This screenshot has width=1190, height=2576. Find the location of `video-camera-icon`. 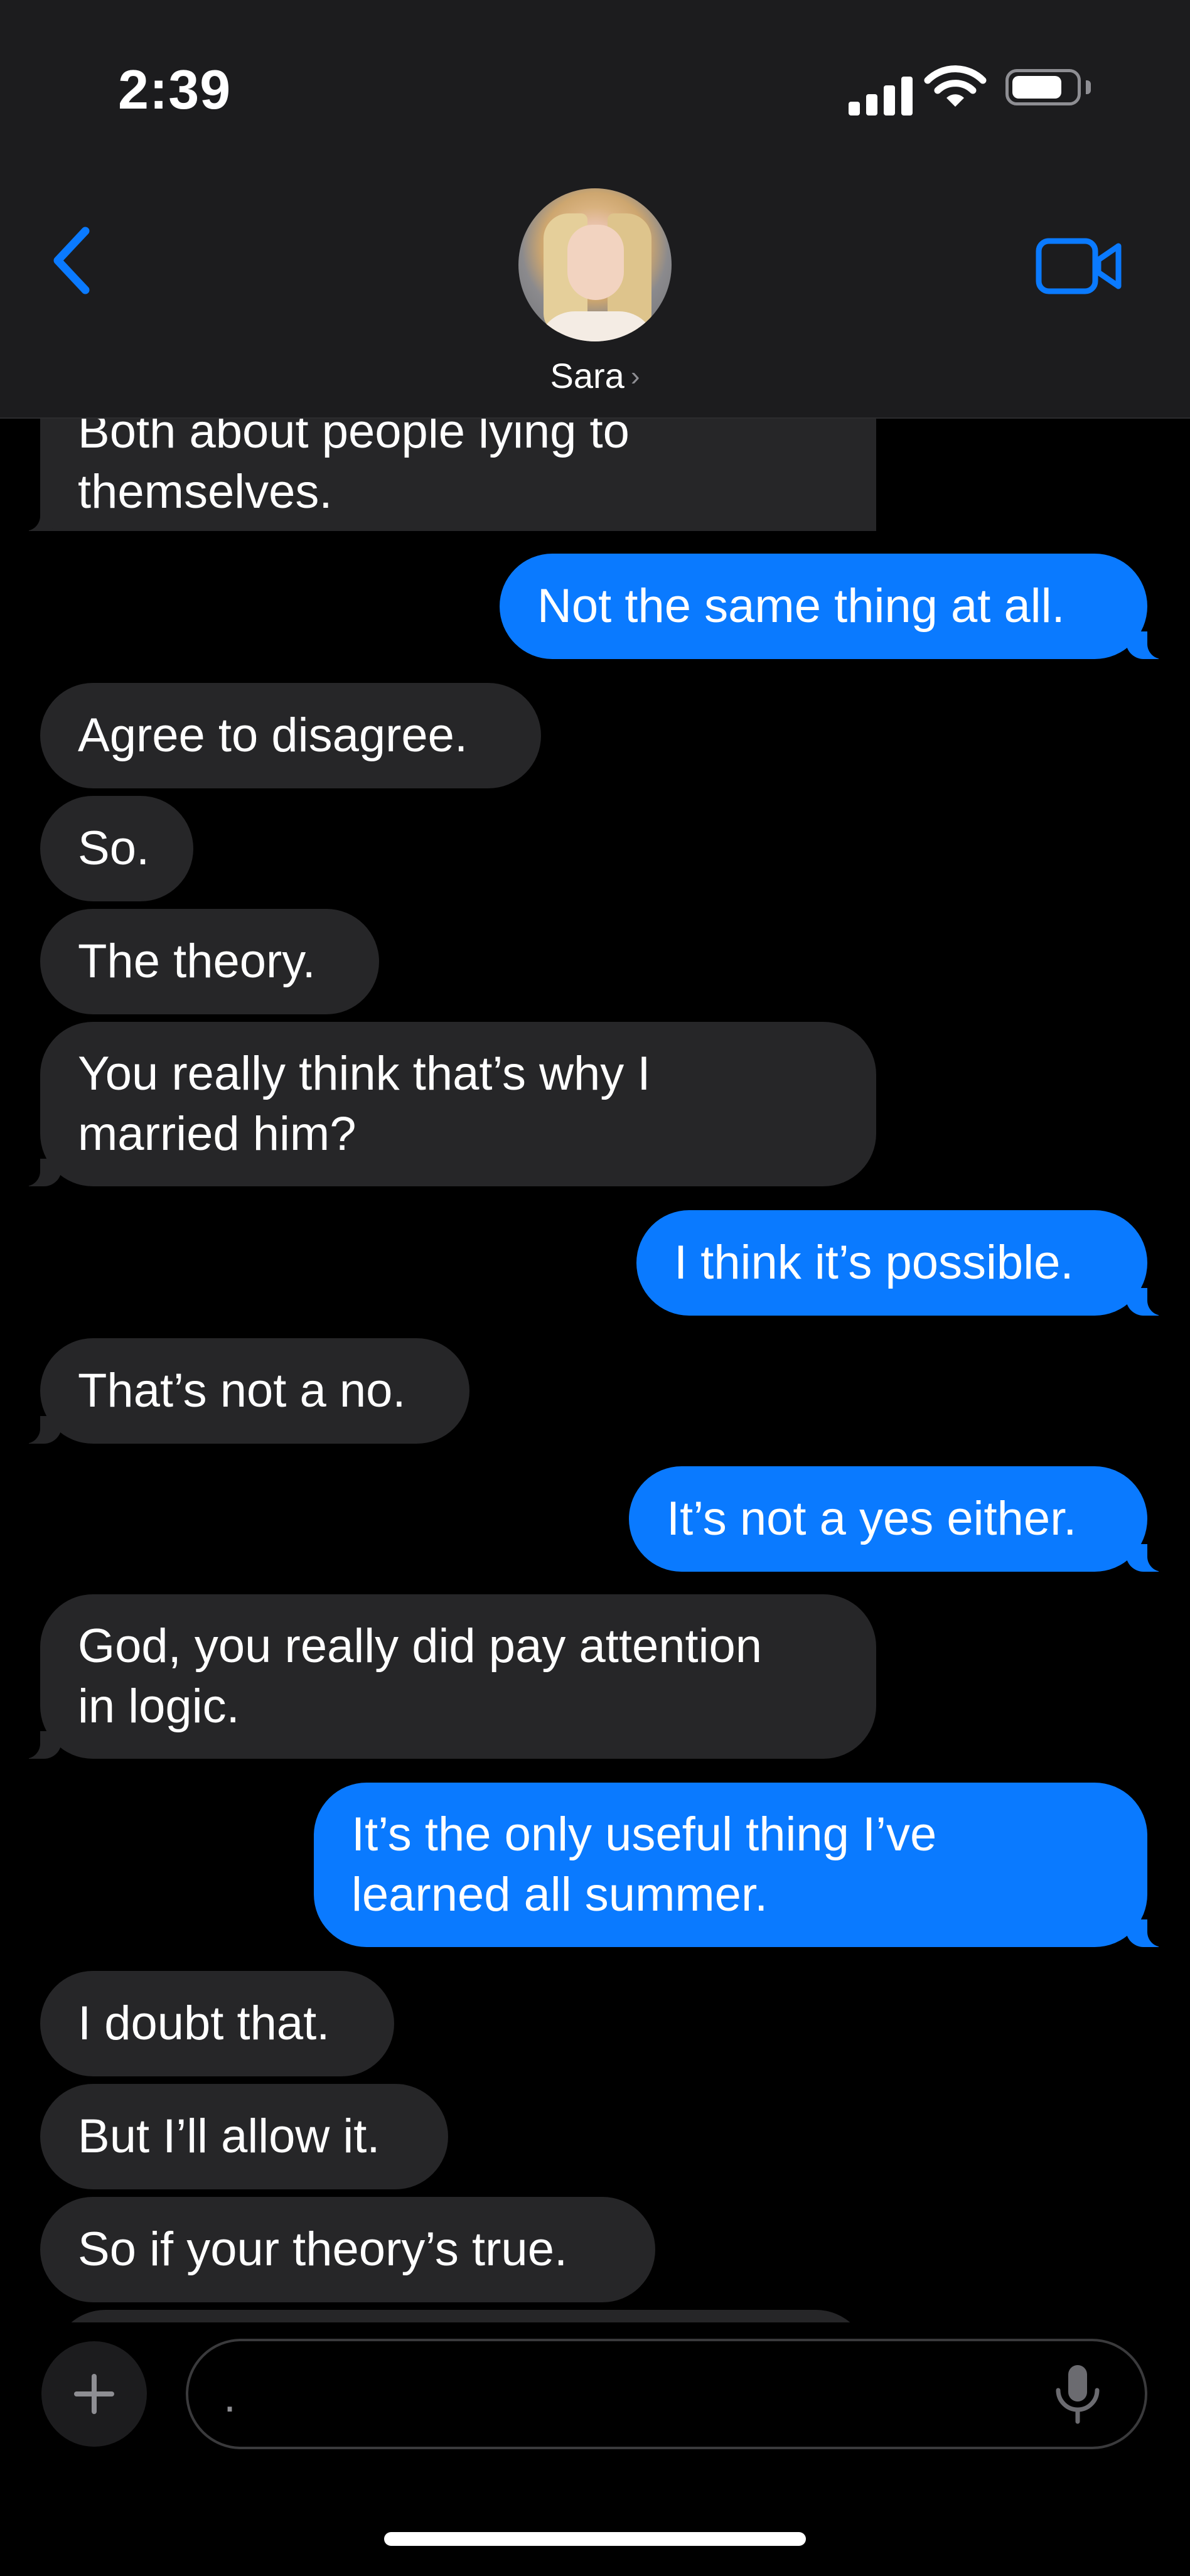

video-camera-icon is located at coordinates (1079, 266).